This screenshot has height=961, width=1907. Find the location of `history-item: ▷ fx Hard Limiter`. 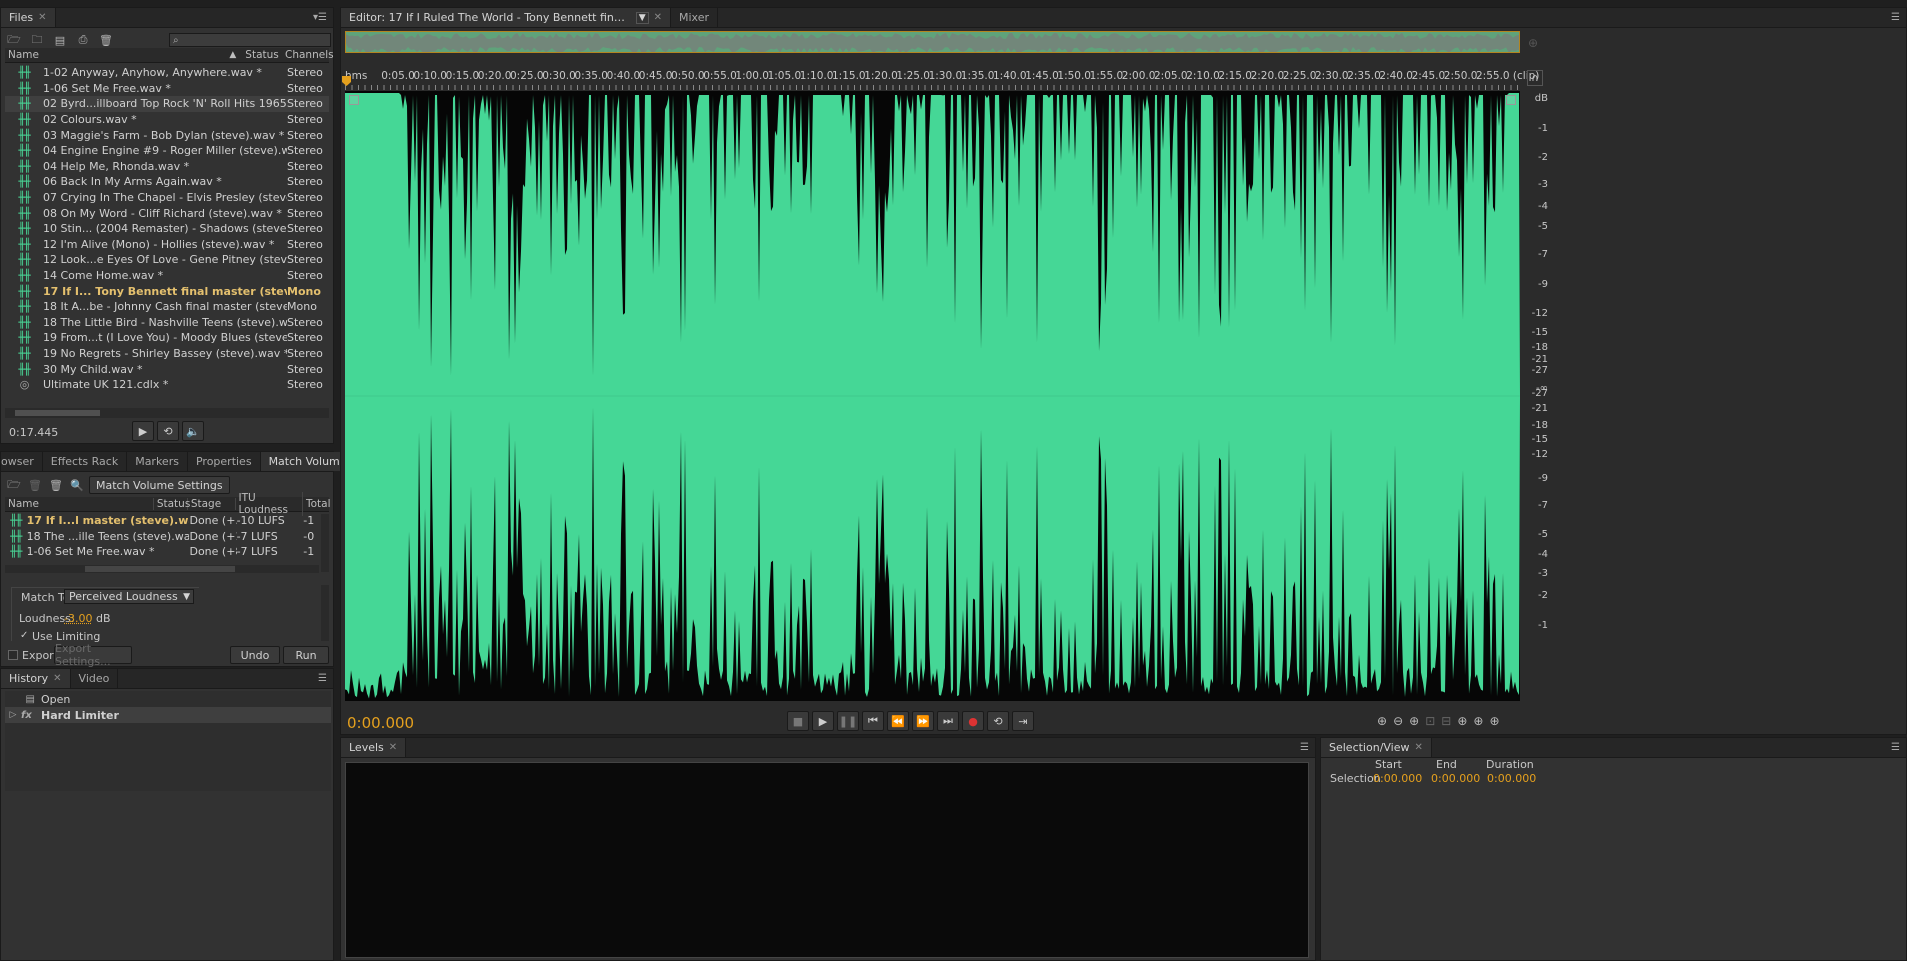

history-item: ▷ fx Hard Limiter is located at coordinates (168, 715).